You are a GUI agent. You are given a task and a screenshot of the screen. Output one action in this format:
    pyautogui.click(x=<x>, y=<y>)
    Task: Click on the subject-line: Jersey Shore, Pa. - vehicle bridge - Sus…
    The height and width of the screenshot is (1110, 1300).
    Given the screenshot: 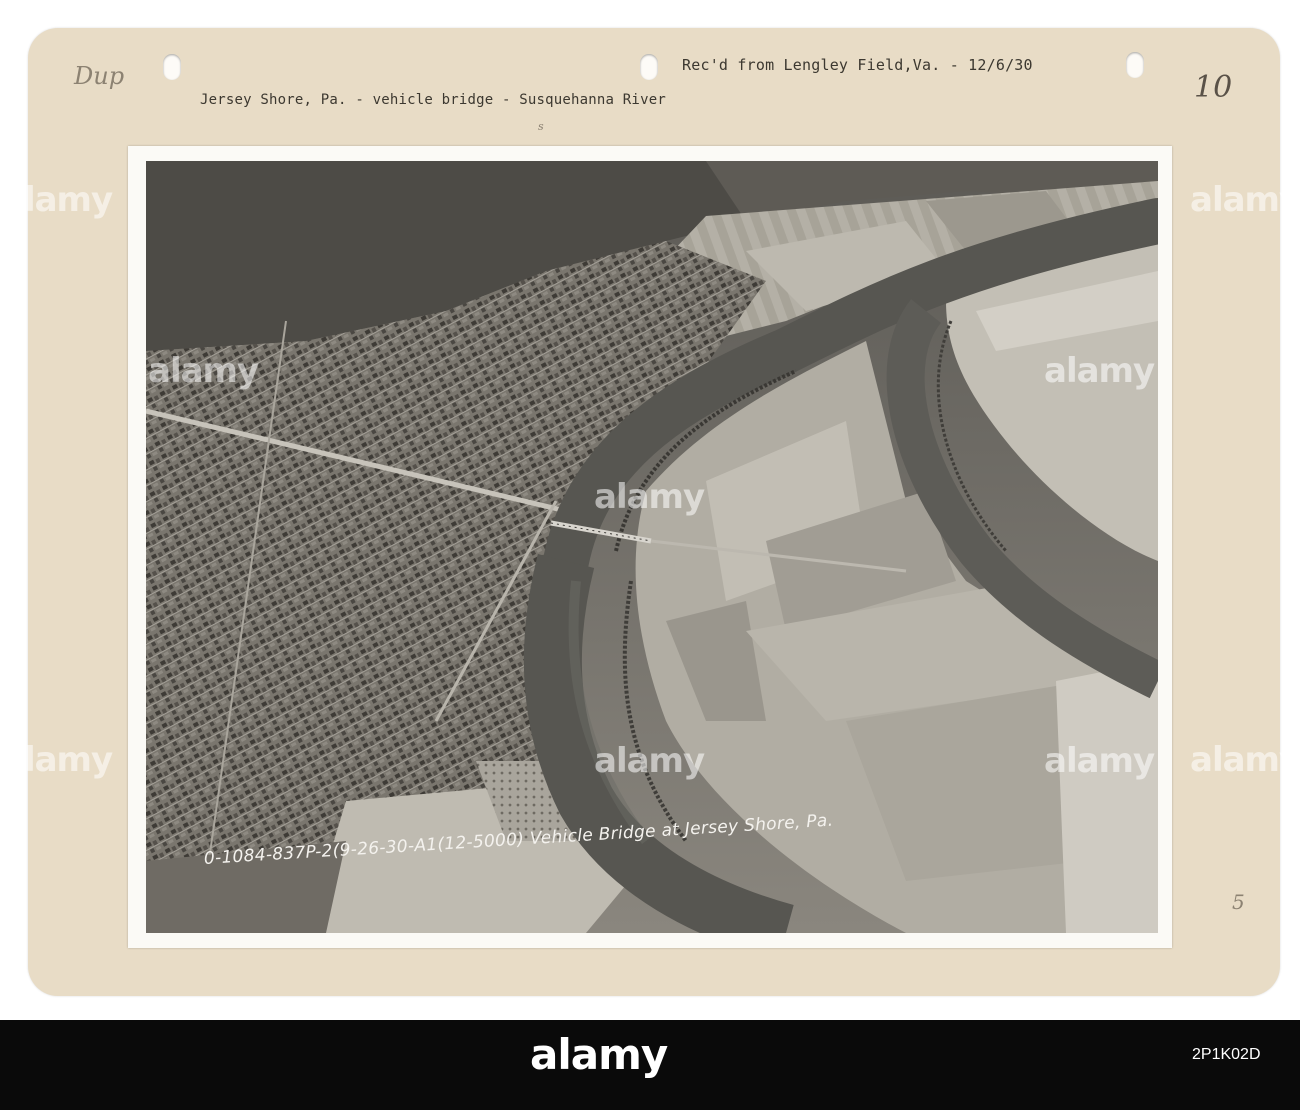 What is the action you would take?
    pyautogui.click(x=433, y=100)
    